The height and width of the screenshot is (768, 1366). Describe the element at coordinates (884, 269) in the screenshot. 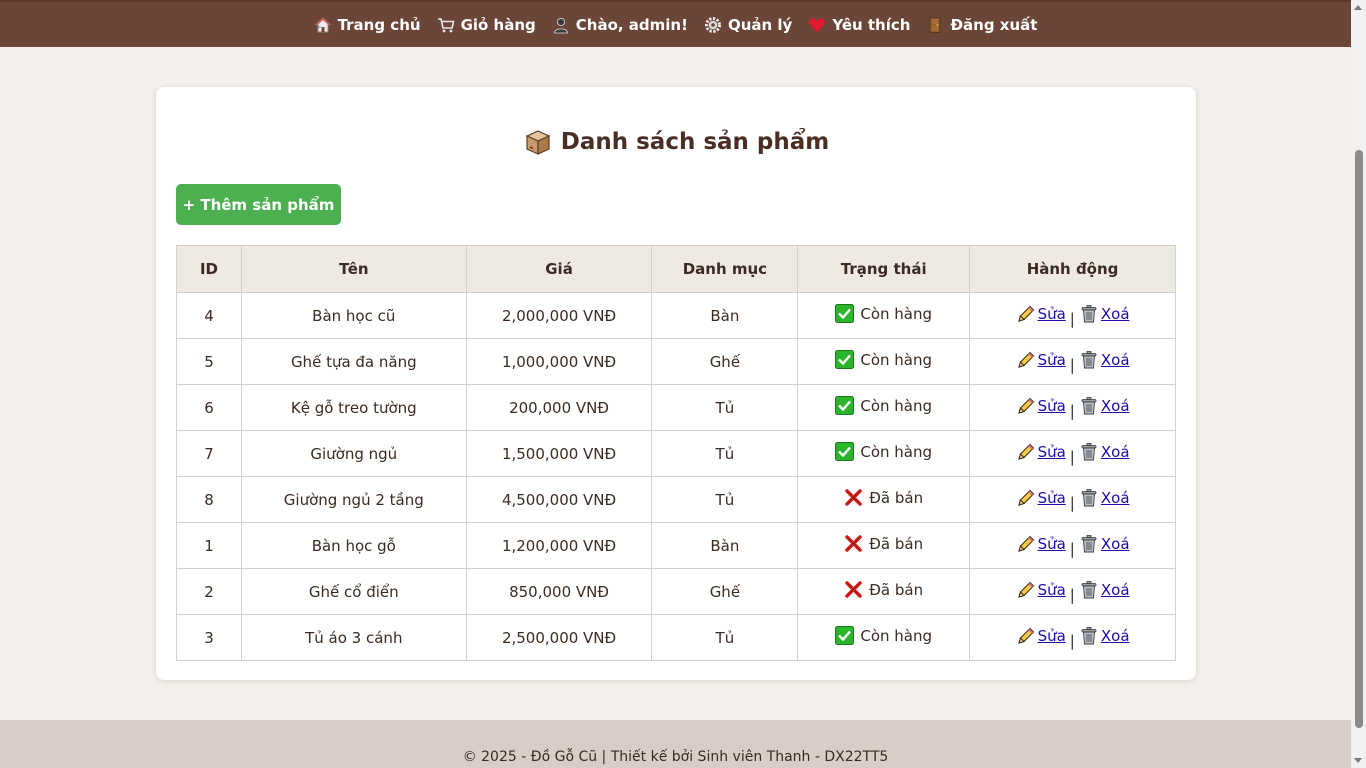

I see `column-header-status: Trạng thái` at that location.